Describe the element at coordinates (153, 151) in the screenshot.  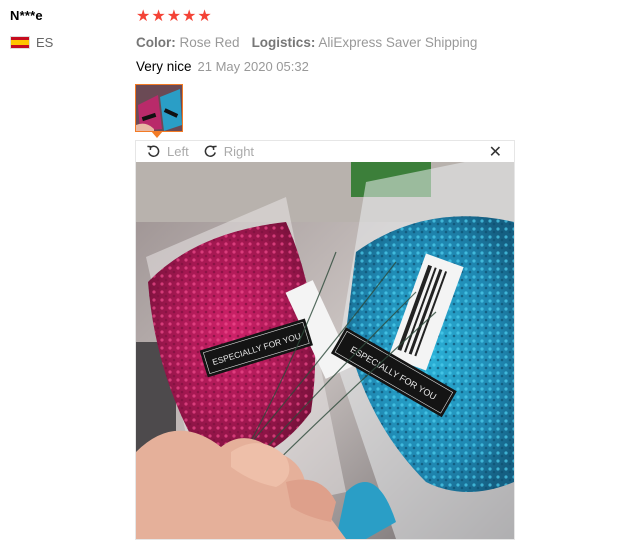
I see `rotate-left-icon` at that location.